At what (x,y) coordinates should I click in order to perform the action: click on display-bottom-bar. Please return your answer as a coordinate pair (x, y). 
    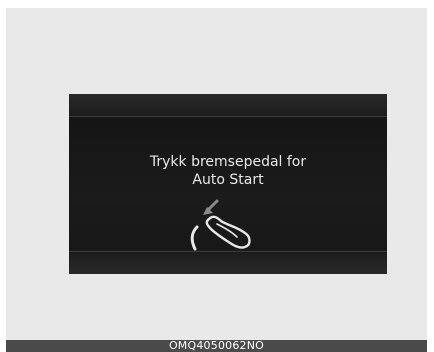
    Looking at the image, I should click on (228, 262).